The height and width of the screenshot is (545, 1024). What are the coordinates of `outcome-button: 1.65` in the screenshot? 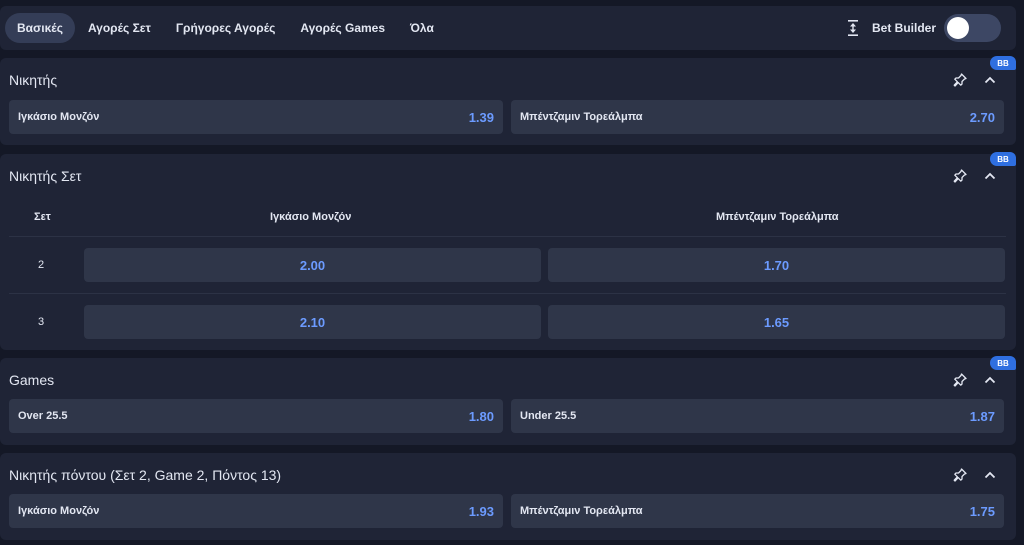 It's located at (776, 322).